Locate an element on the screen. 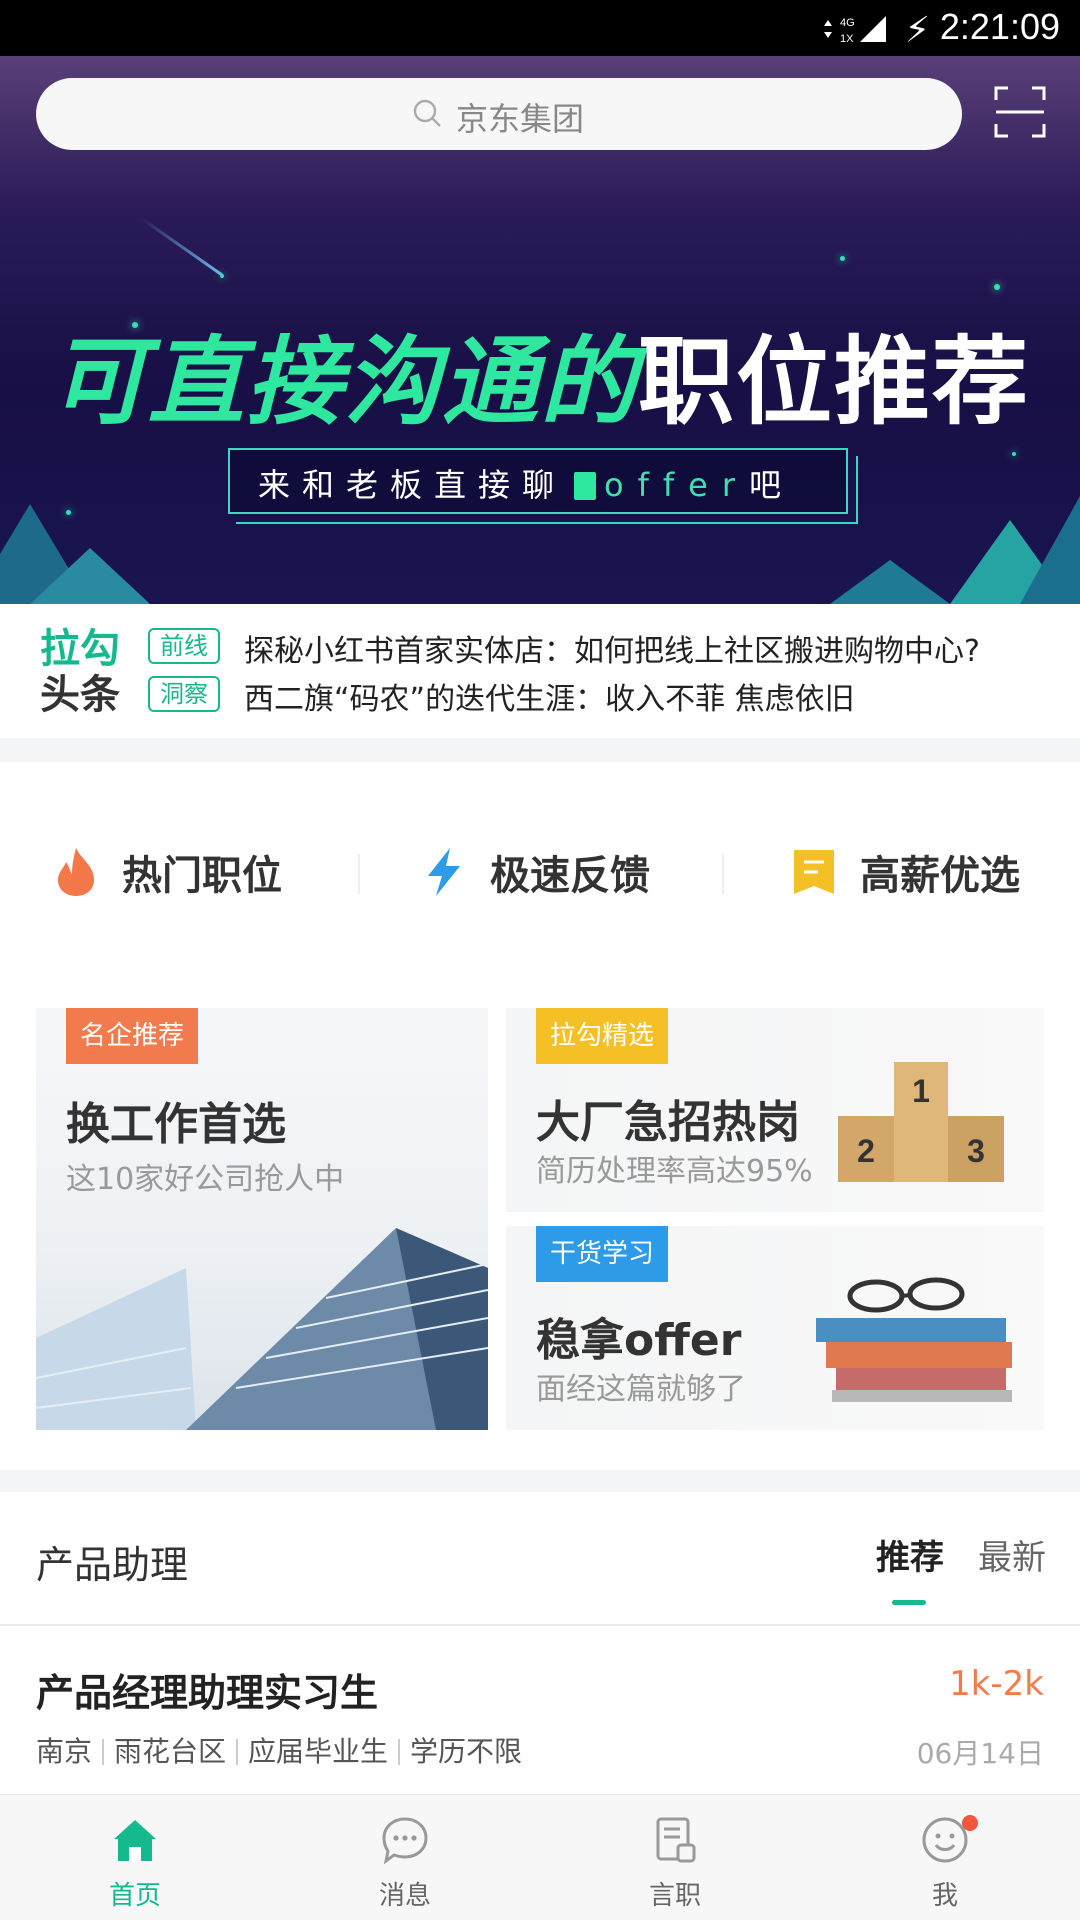 Image resolution: width=1080 pixels, height=1920 pixels. nav-yanzhi: 言职 is located at coordinates (675, 1857).